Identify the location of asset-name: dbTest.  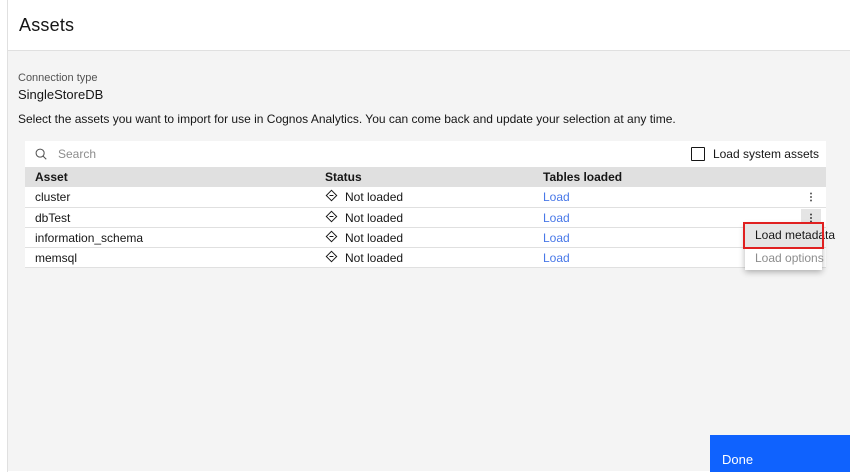
(53, 217).